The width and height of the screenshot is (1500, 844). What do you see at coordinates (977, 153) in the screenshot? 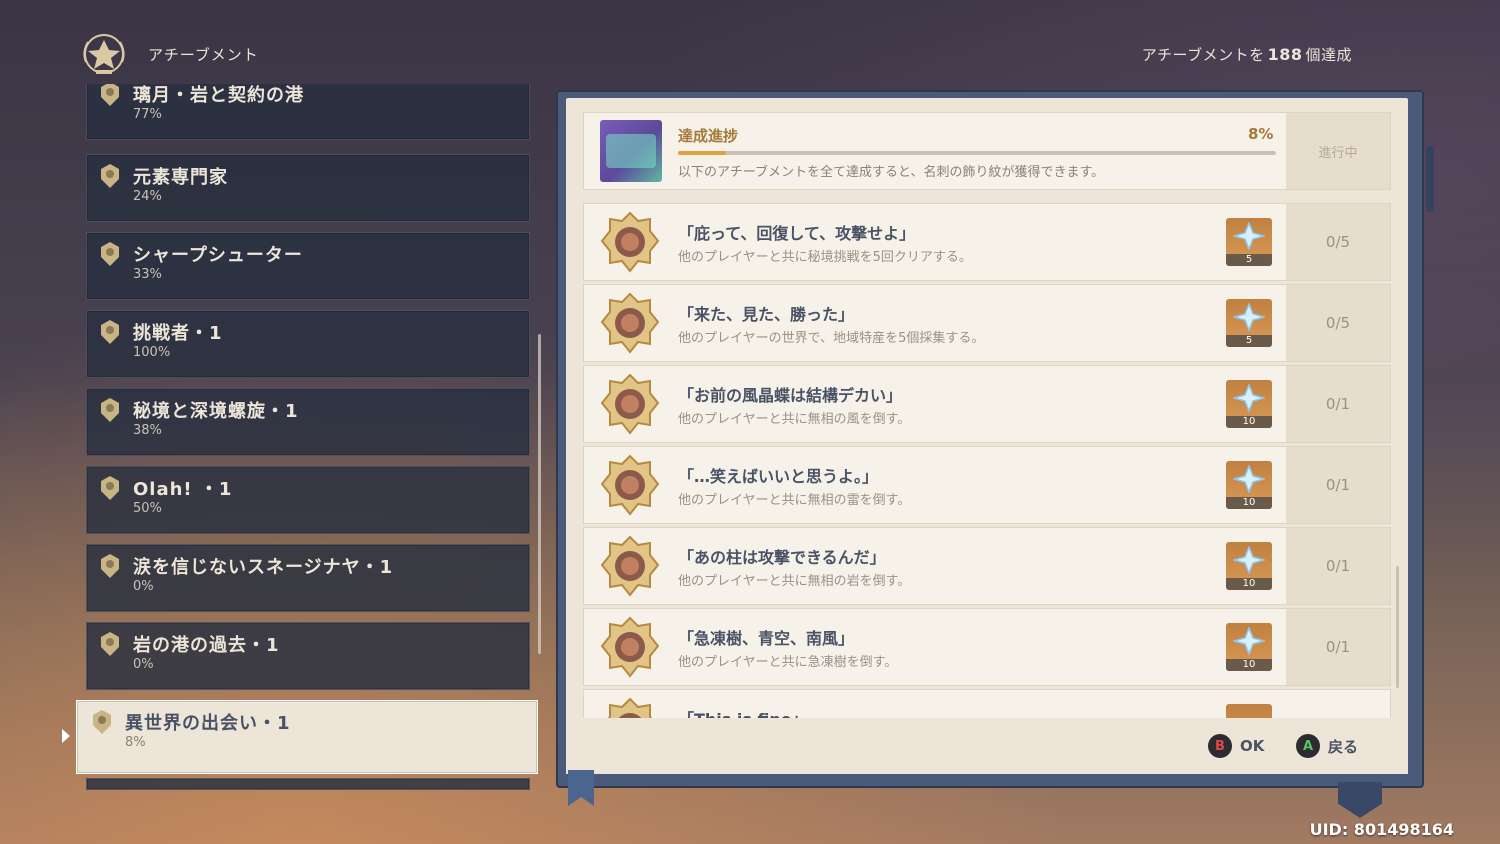
I see `progress-bar` at bounding box center [977, 153].